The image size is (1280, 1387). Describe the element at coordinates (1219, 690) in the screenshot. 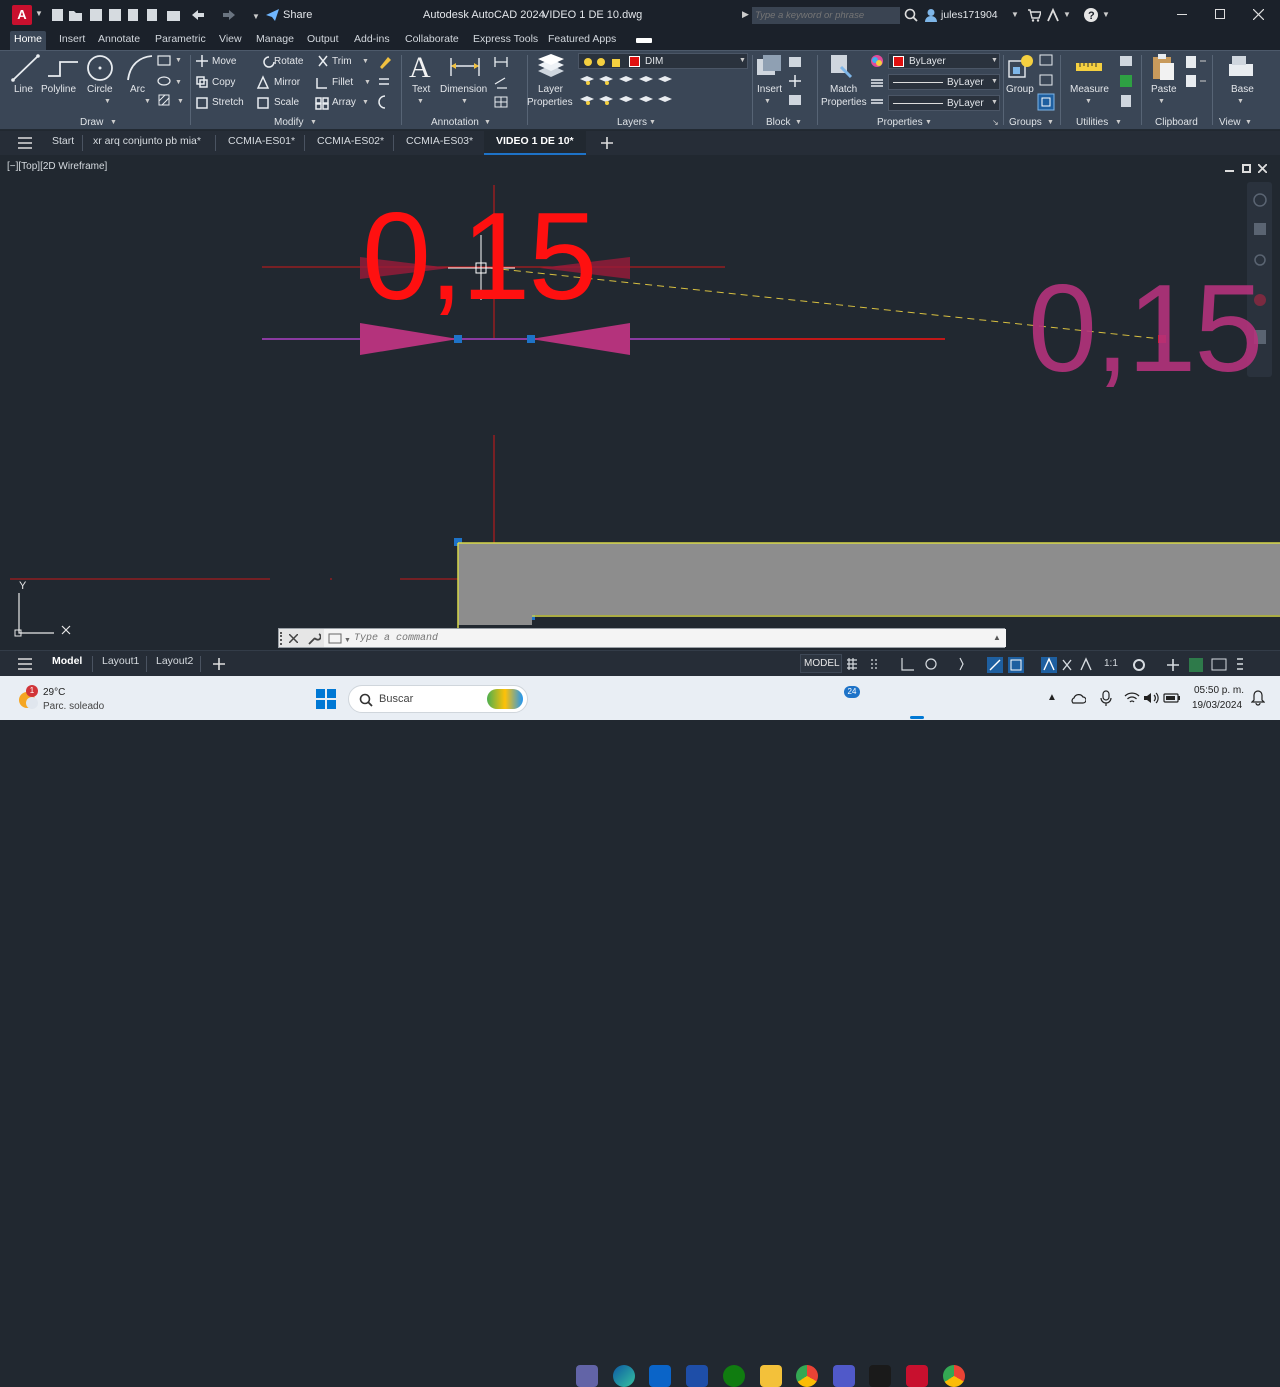

I see `clock-time: 05:50 p. m.` at that location.